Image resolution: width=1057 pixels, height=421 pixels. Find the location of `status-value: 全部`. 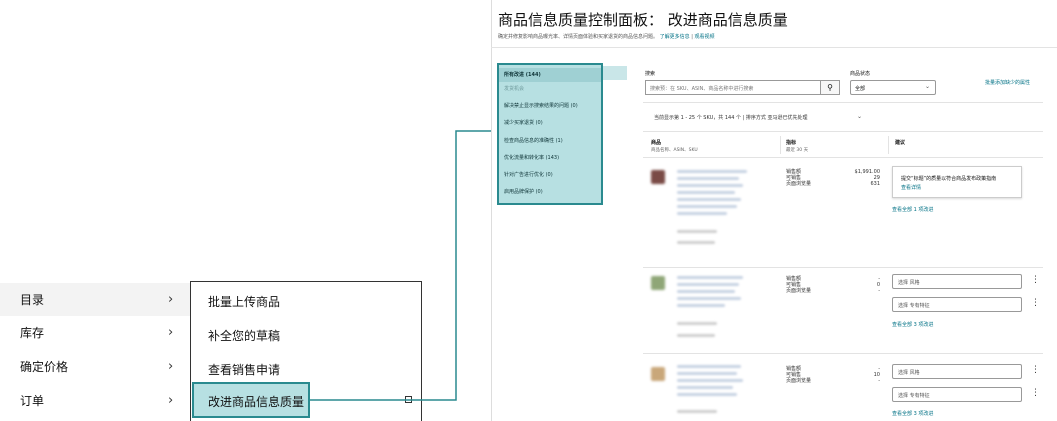

status-value: 全部 is located at coordinates (860, 89).